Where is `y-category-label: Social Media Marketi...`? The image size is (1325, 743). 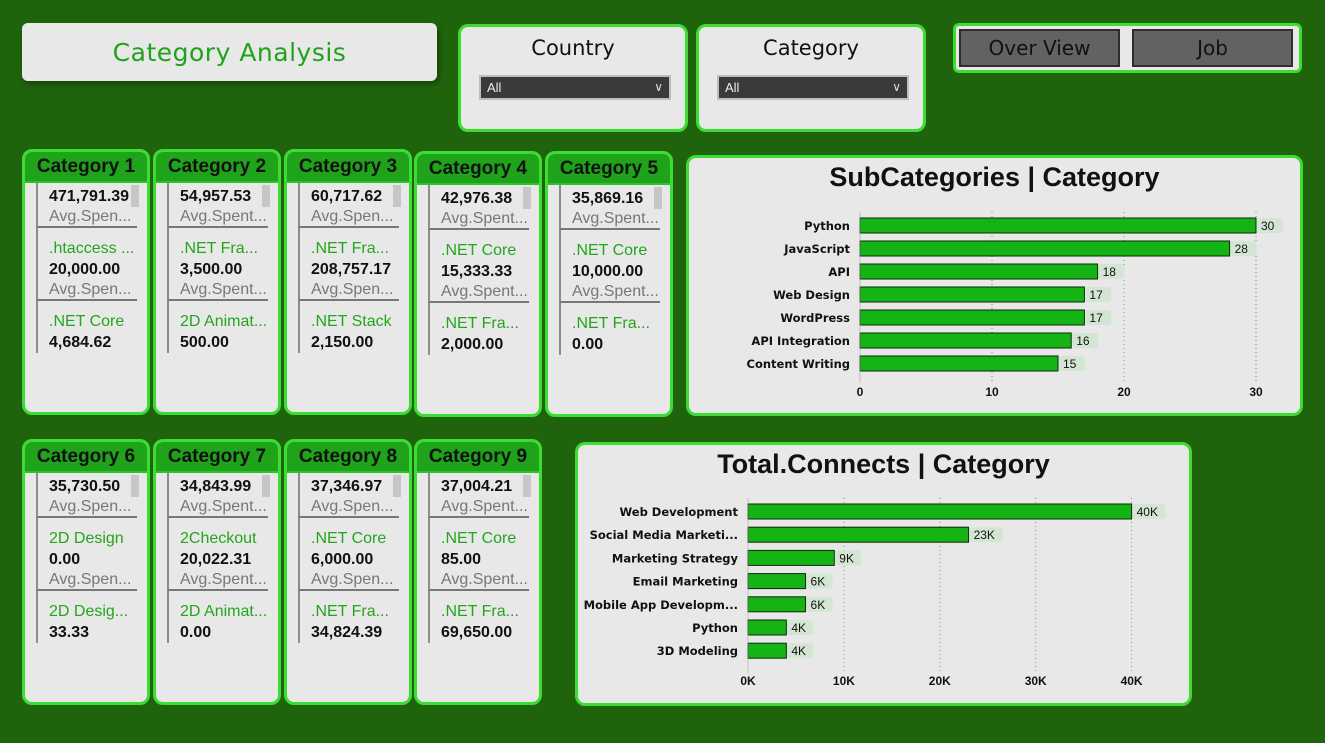
y-category-label: Social Media Marketi... is located at coordinates (664, 535).